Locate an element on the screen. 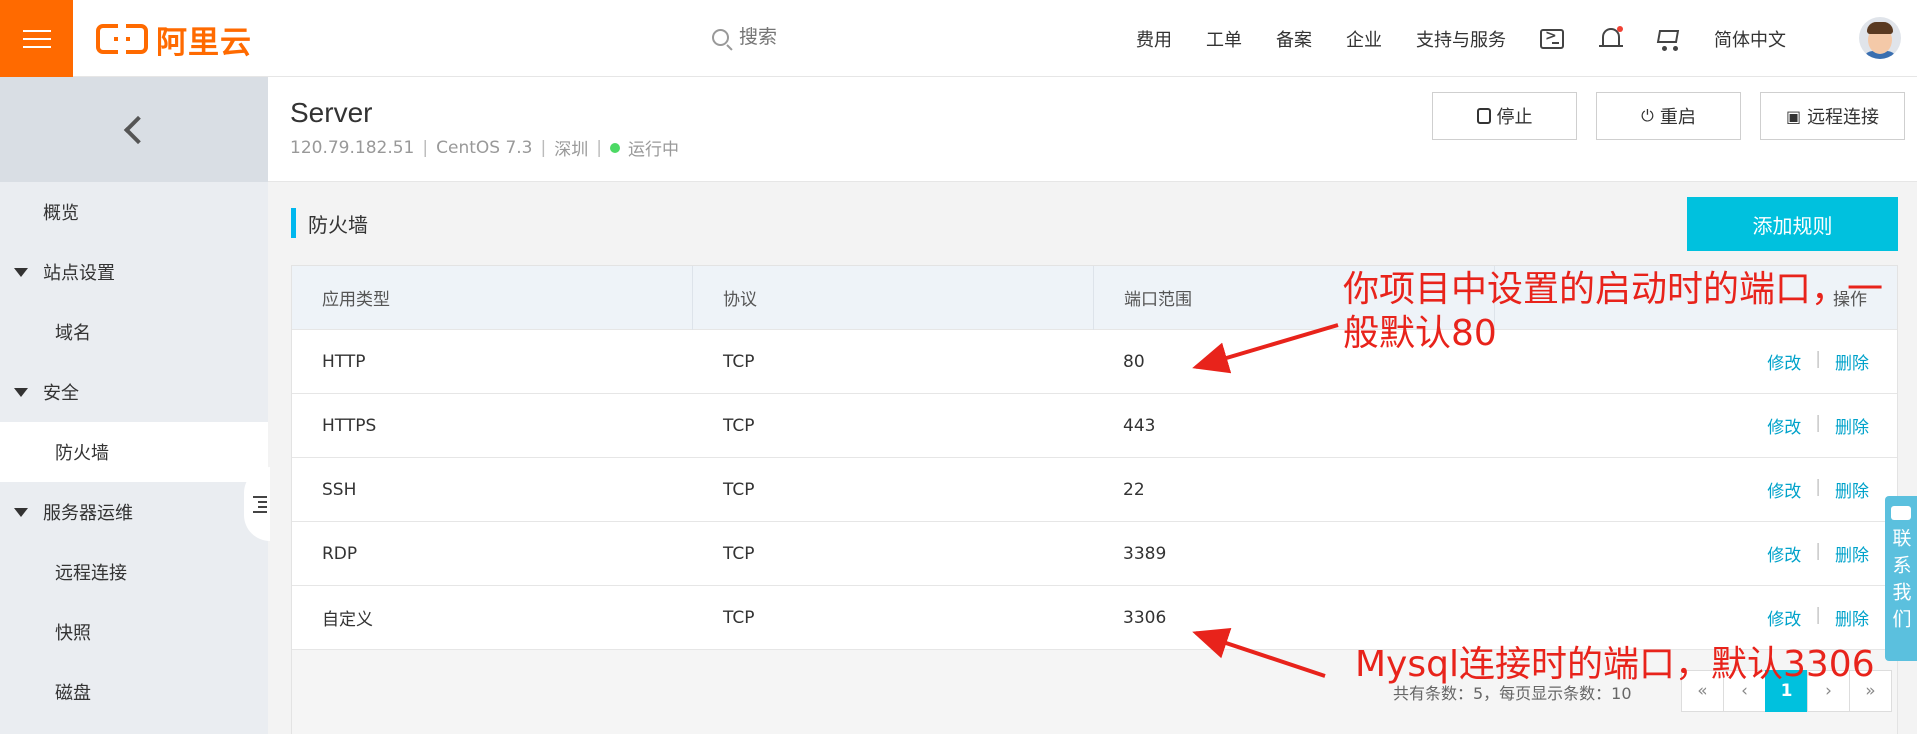 The image size is (1917, 734). table-row: 自定义 TCP 3306 修改 | 删除 is located at coordinates (1094, 618).